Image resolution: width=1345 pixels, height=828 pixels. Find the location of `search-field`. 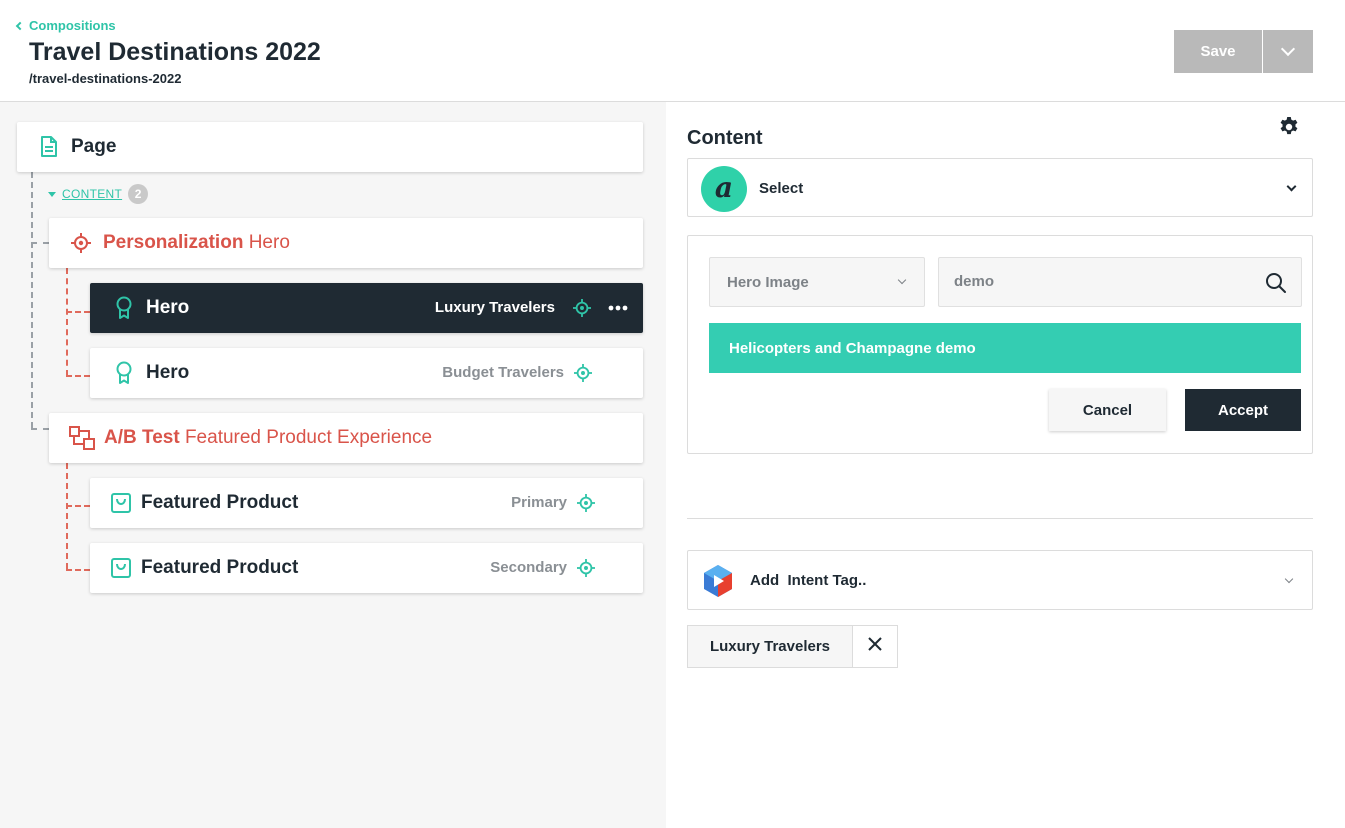

search-field is located at coordinates (1120, 282).